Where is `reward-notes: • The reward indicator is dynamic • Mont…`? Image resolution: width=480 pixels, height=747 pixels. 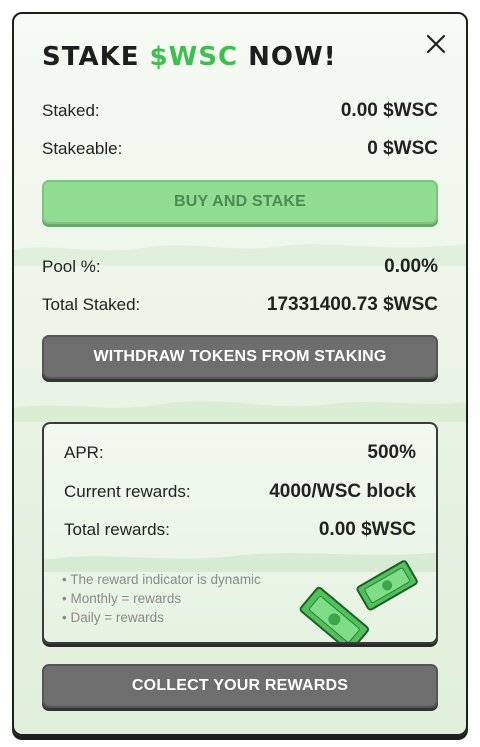 reward-notes: • The reward indicator is dynamic • Mont… is located at coordinates (161, 598).